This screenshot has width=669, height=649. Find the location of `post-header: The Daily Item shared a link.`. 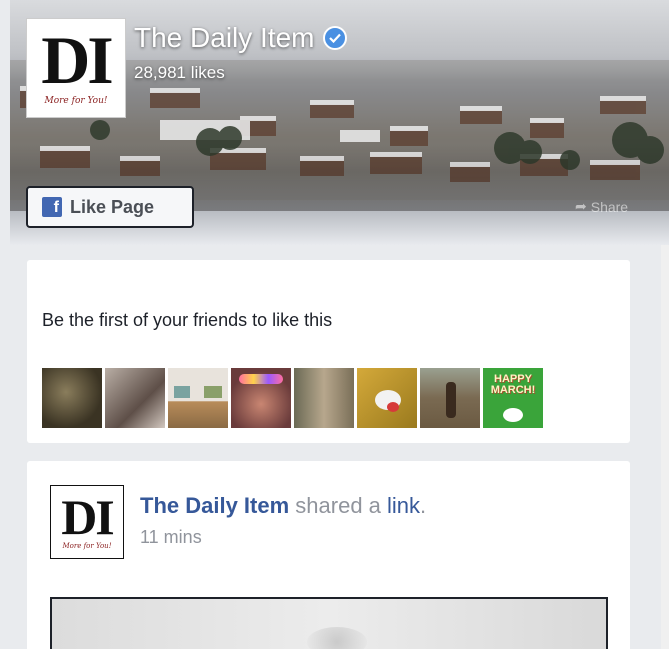

post-header: The Daily Item shared a link. is located at coordinates (283, 506).